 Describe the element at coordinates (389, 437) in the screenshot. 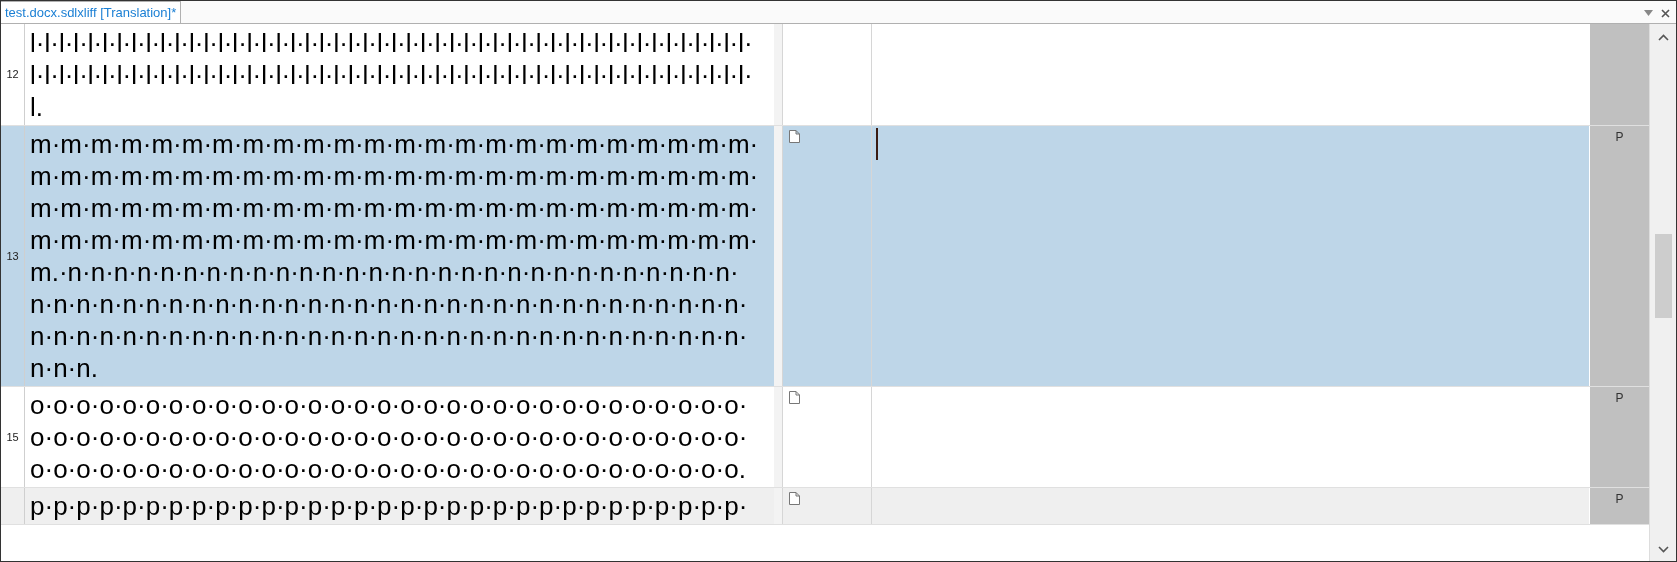

I see `source-text: o·o·o·o·o·o·o·o·o·o·o·o·o·o·o·o·o·o·o·o·o·o·o·o·o·o·o·o·o·o·o·o·o·o·o·o·o·o·o·o·o·o·o·o·o·o·o·o·o·o·o·o·o·o·o·o·o·o·o·o·o·o·o·o·o·o·o·o·o·o·o·o·o·o·o·o·o·o·o·o·o·o·o·o·o·o·o·o·o·o·o·o·o.` at that location.